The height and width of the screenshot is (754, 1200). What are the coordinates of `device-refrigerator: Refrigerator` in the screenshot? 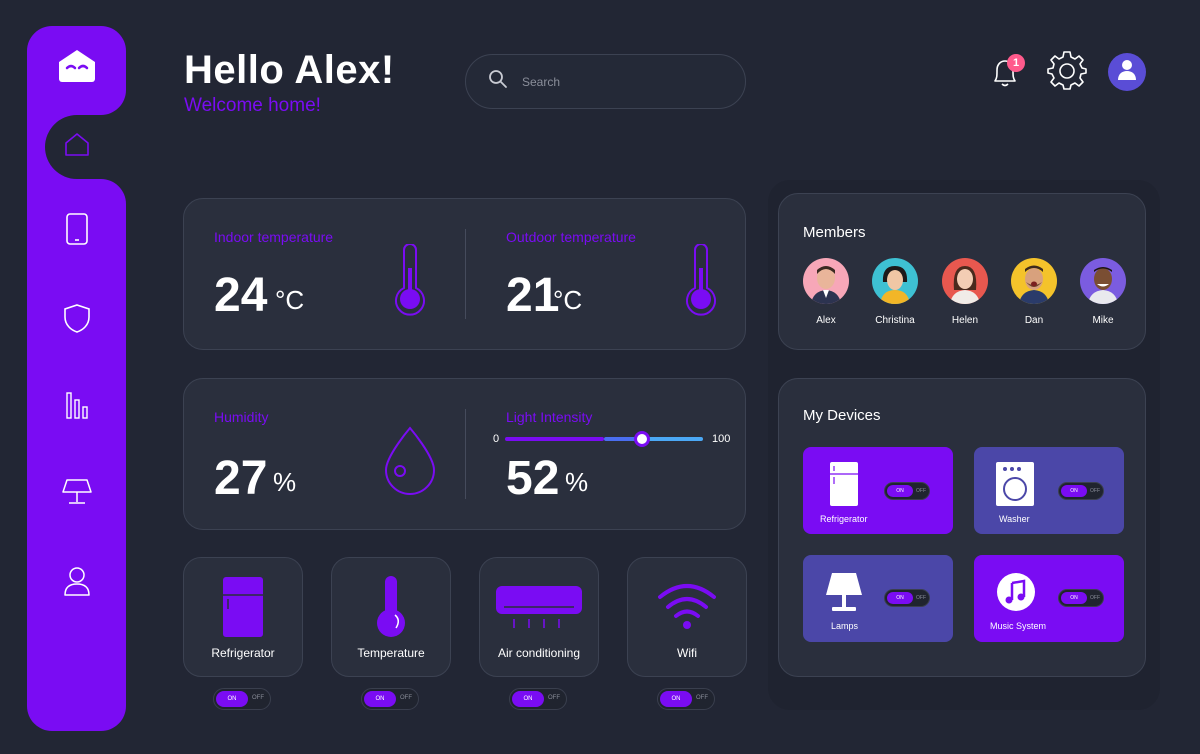 It's located at (878, 490).